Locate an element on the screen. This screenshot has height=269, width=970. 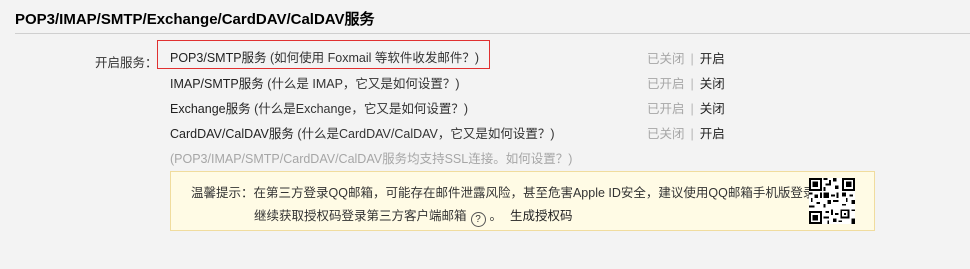
toggle-exchange-button: 关闭 is located at coordinates (712, 109).